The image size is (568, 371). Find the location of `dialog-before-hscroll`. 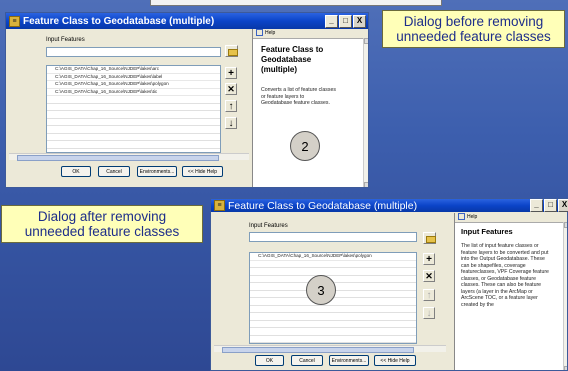

dialog-before-hscroll is located at coordinates (129, 157).